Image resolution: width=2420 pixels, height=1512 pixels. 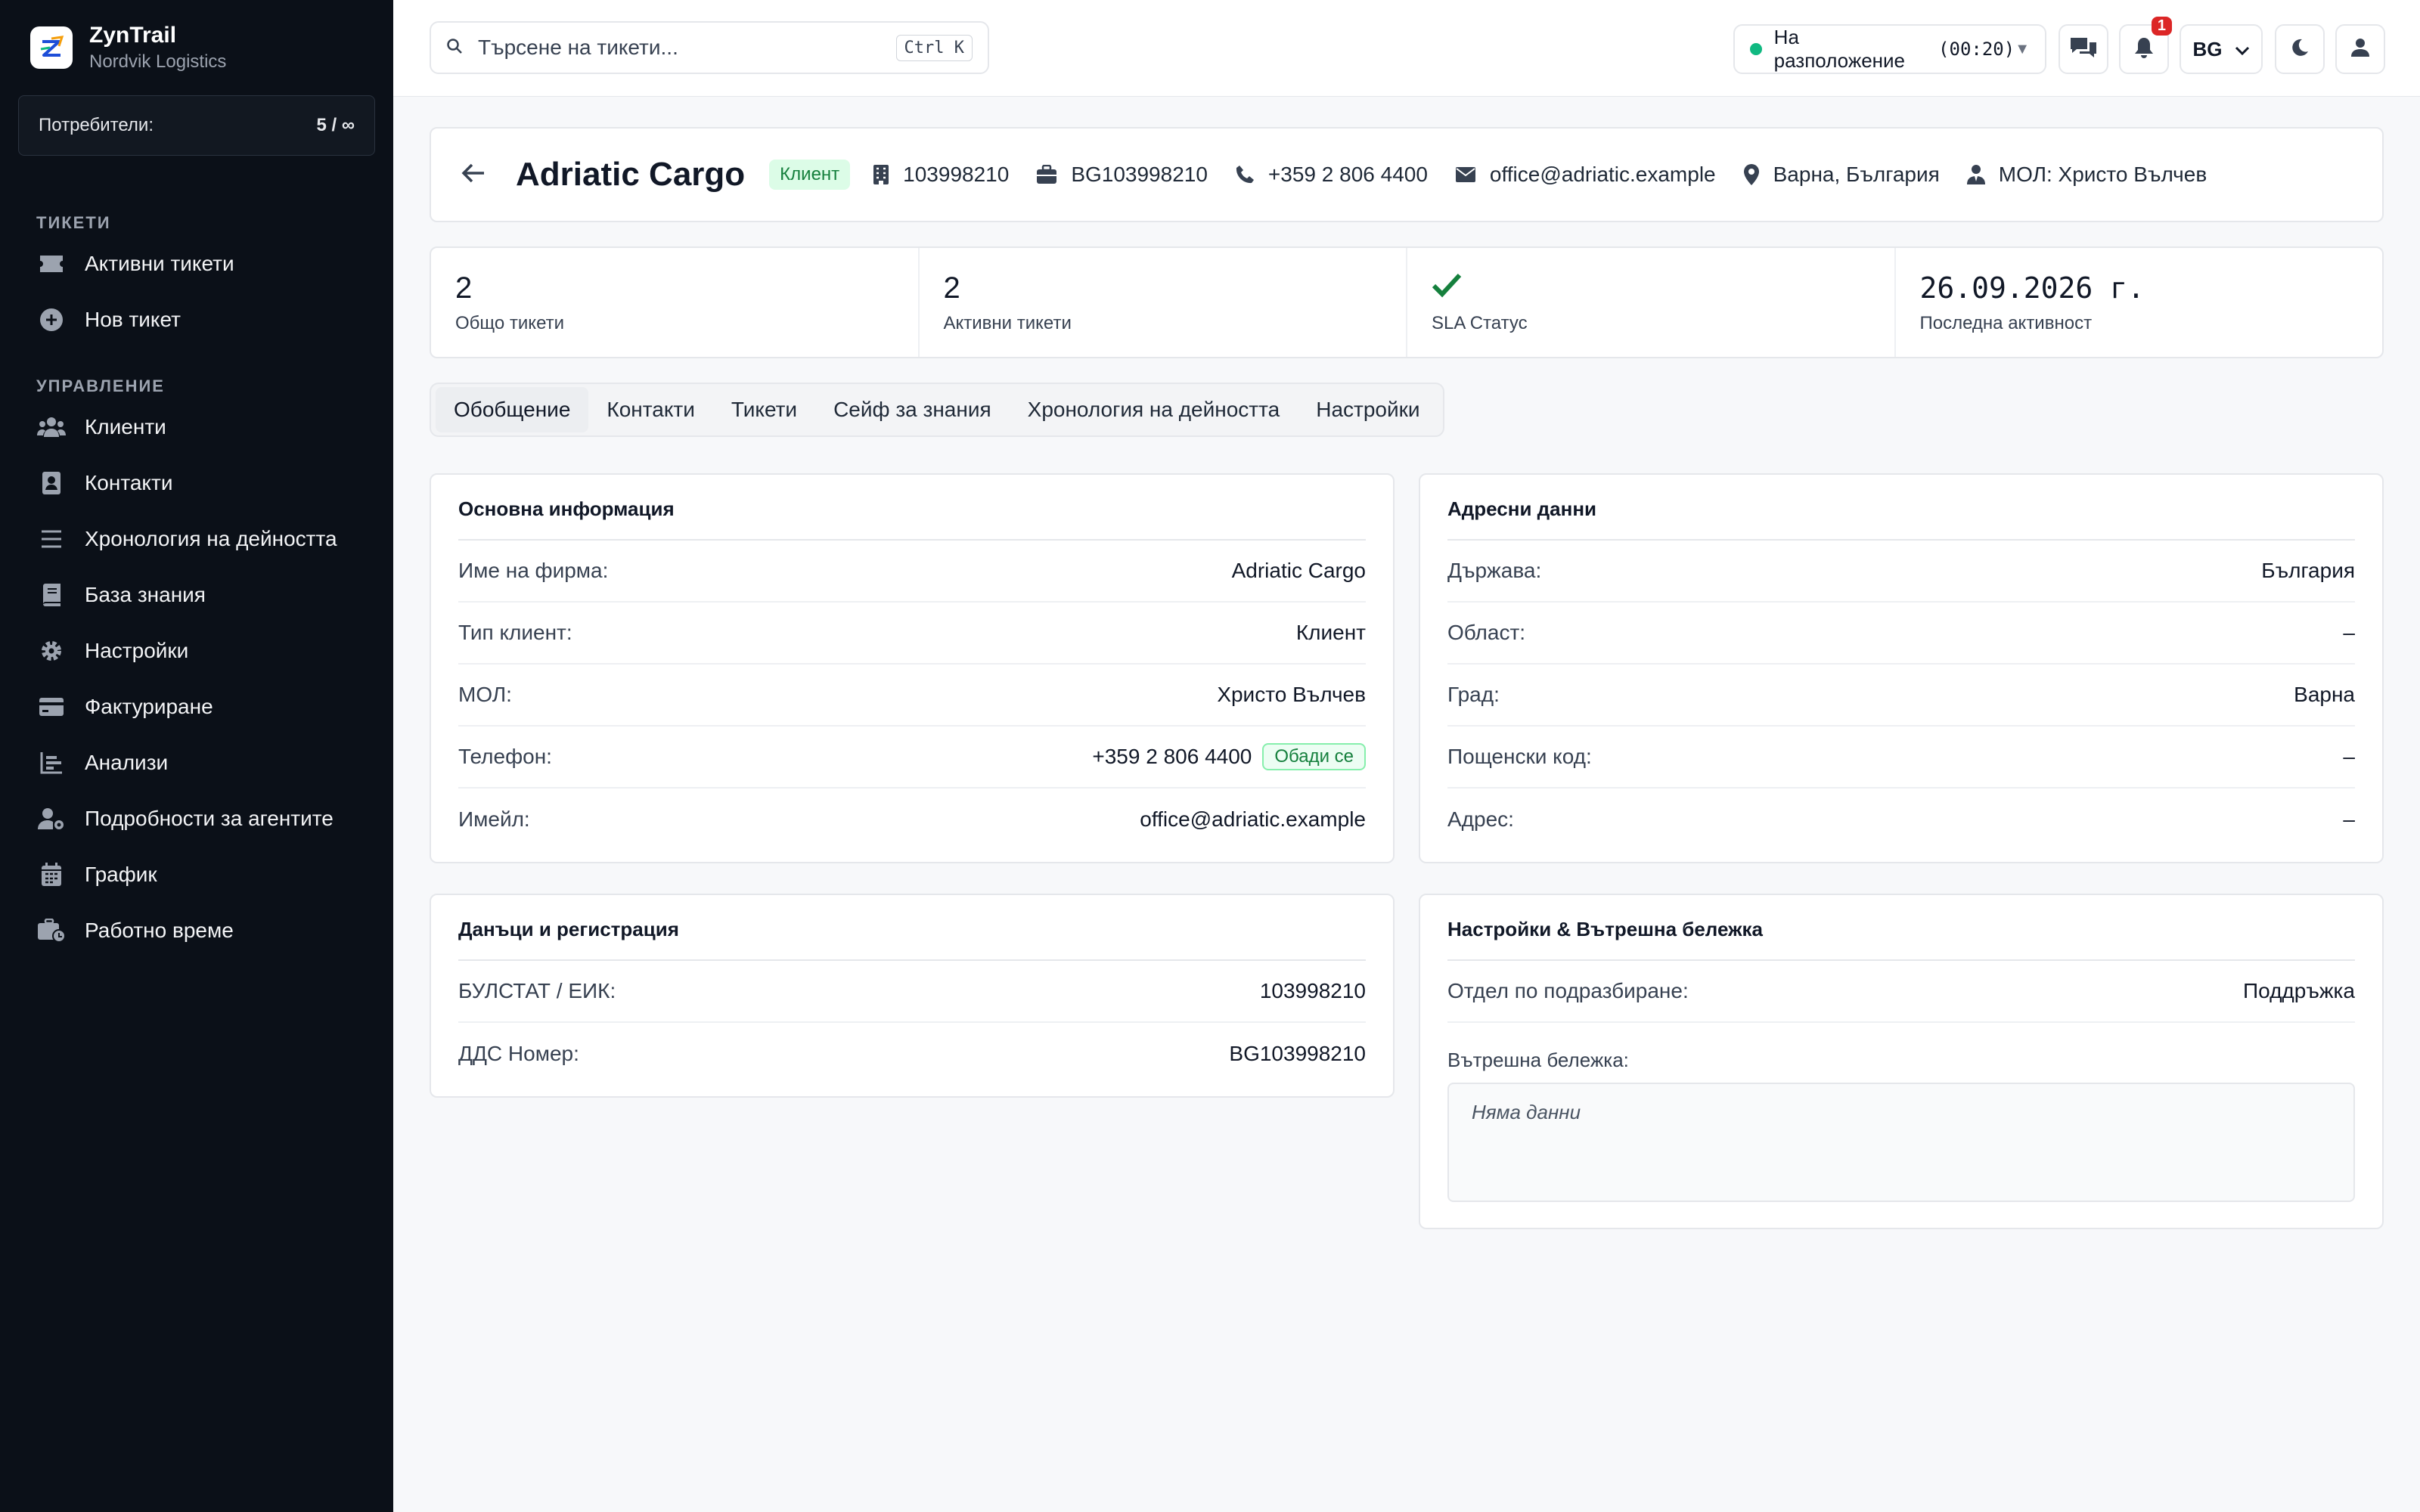 I want to click on sidebar-item-label: Фактуриране, so click(x=149, y=706).